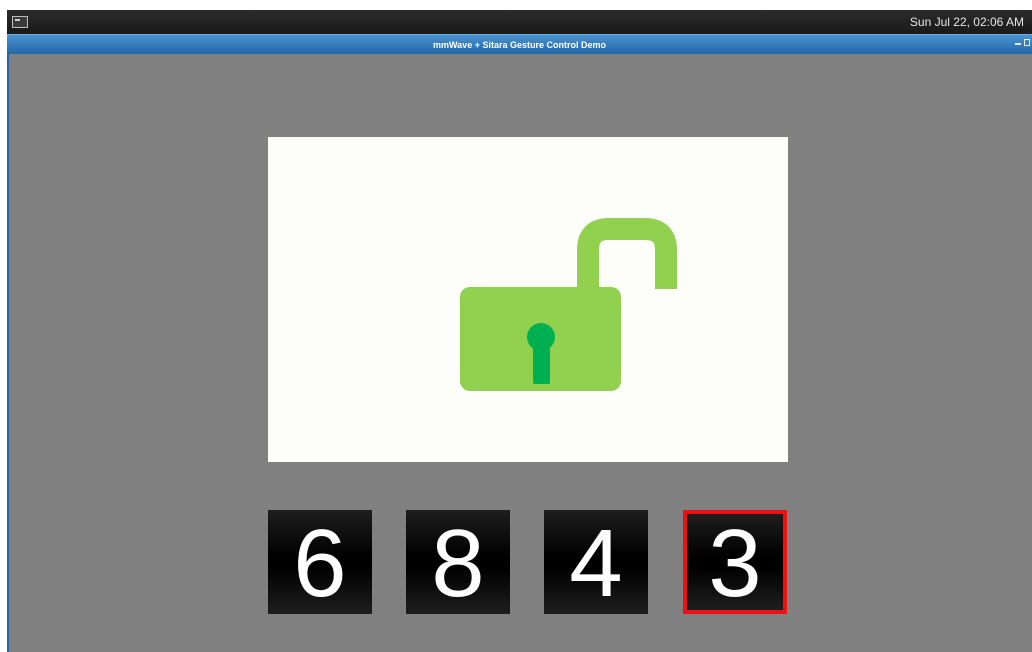 This screenshot has height=652, width=1032. I want to click on top-panel: Sun Jul 22, 02:06 AM, so click(519, 22).